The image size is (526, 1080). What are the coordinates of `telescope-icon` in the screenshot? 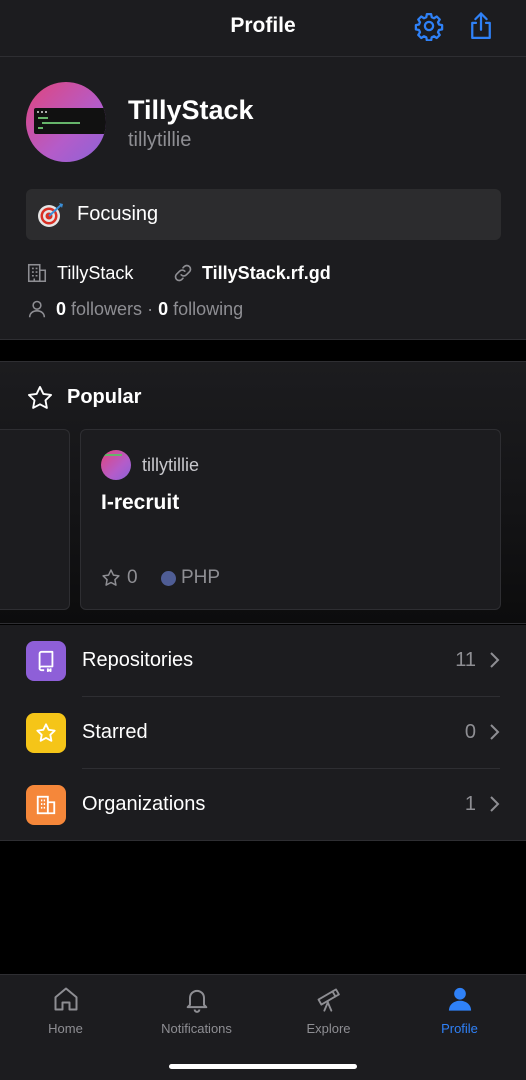 It's located at (328, 1000).